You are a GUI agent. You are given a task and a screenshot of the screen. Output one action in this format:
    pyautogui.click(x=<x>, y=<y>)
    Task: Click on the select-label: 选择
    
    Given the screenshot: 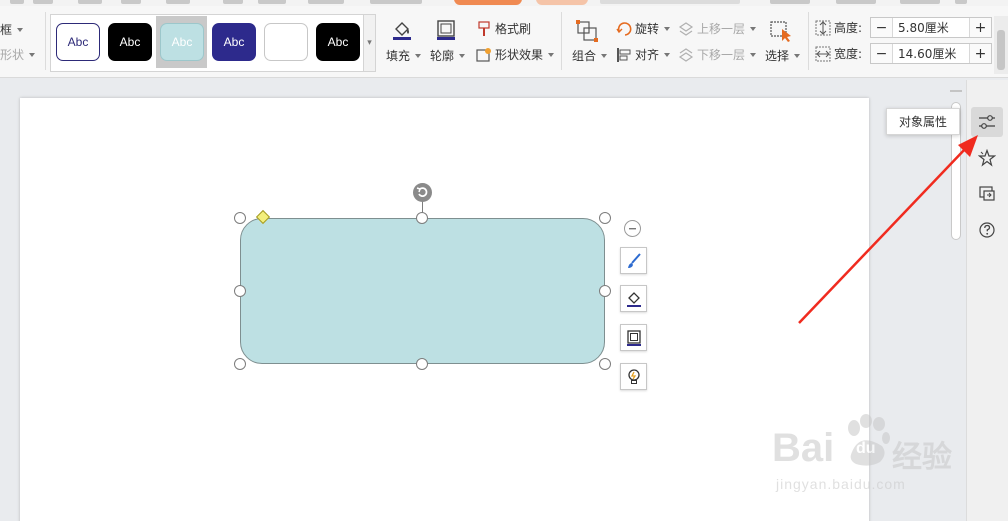 What is the action you would take?
    pyautogui.click(x=777, y=56)
    